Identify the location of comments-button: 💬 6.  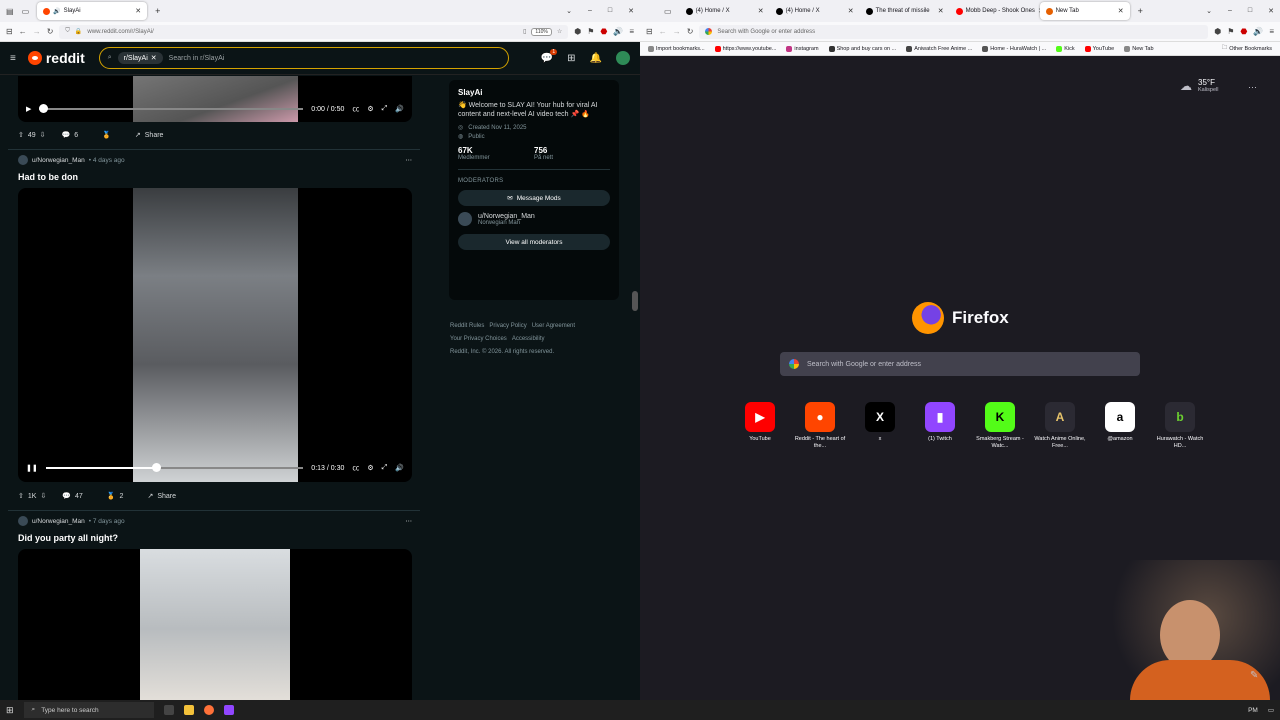
(70, 135).